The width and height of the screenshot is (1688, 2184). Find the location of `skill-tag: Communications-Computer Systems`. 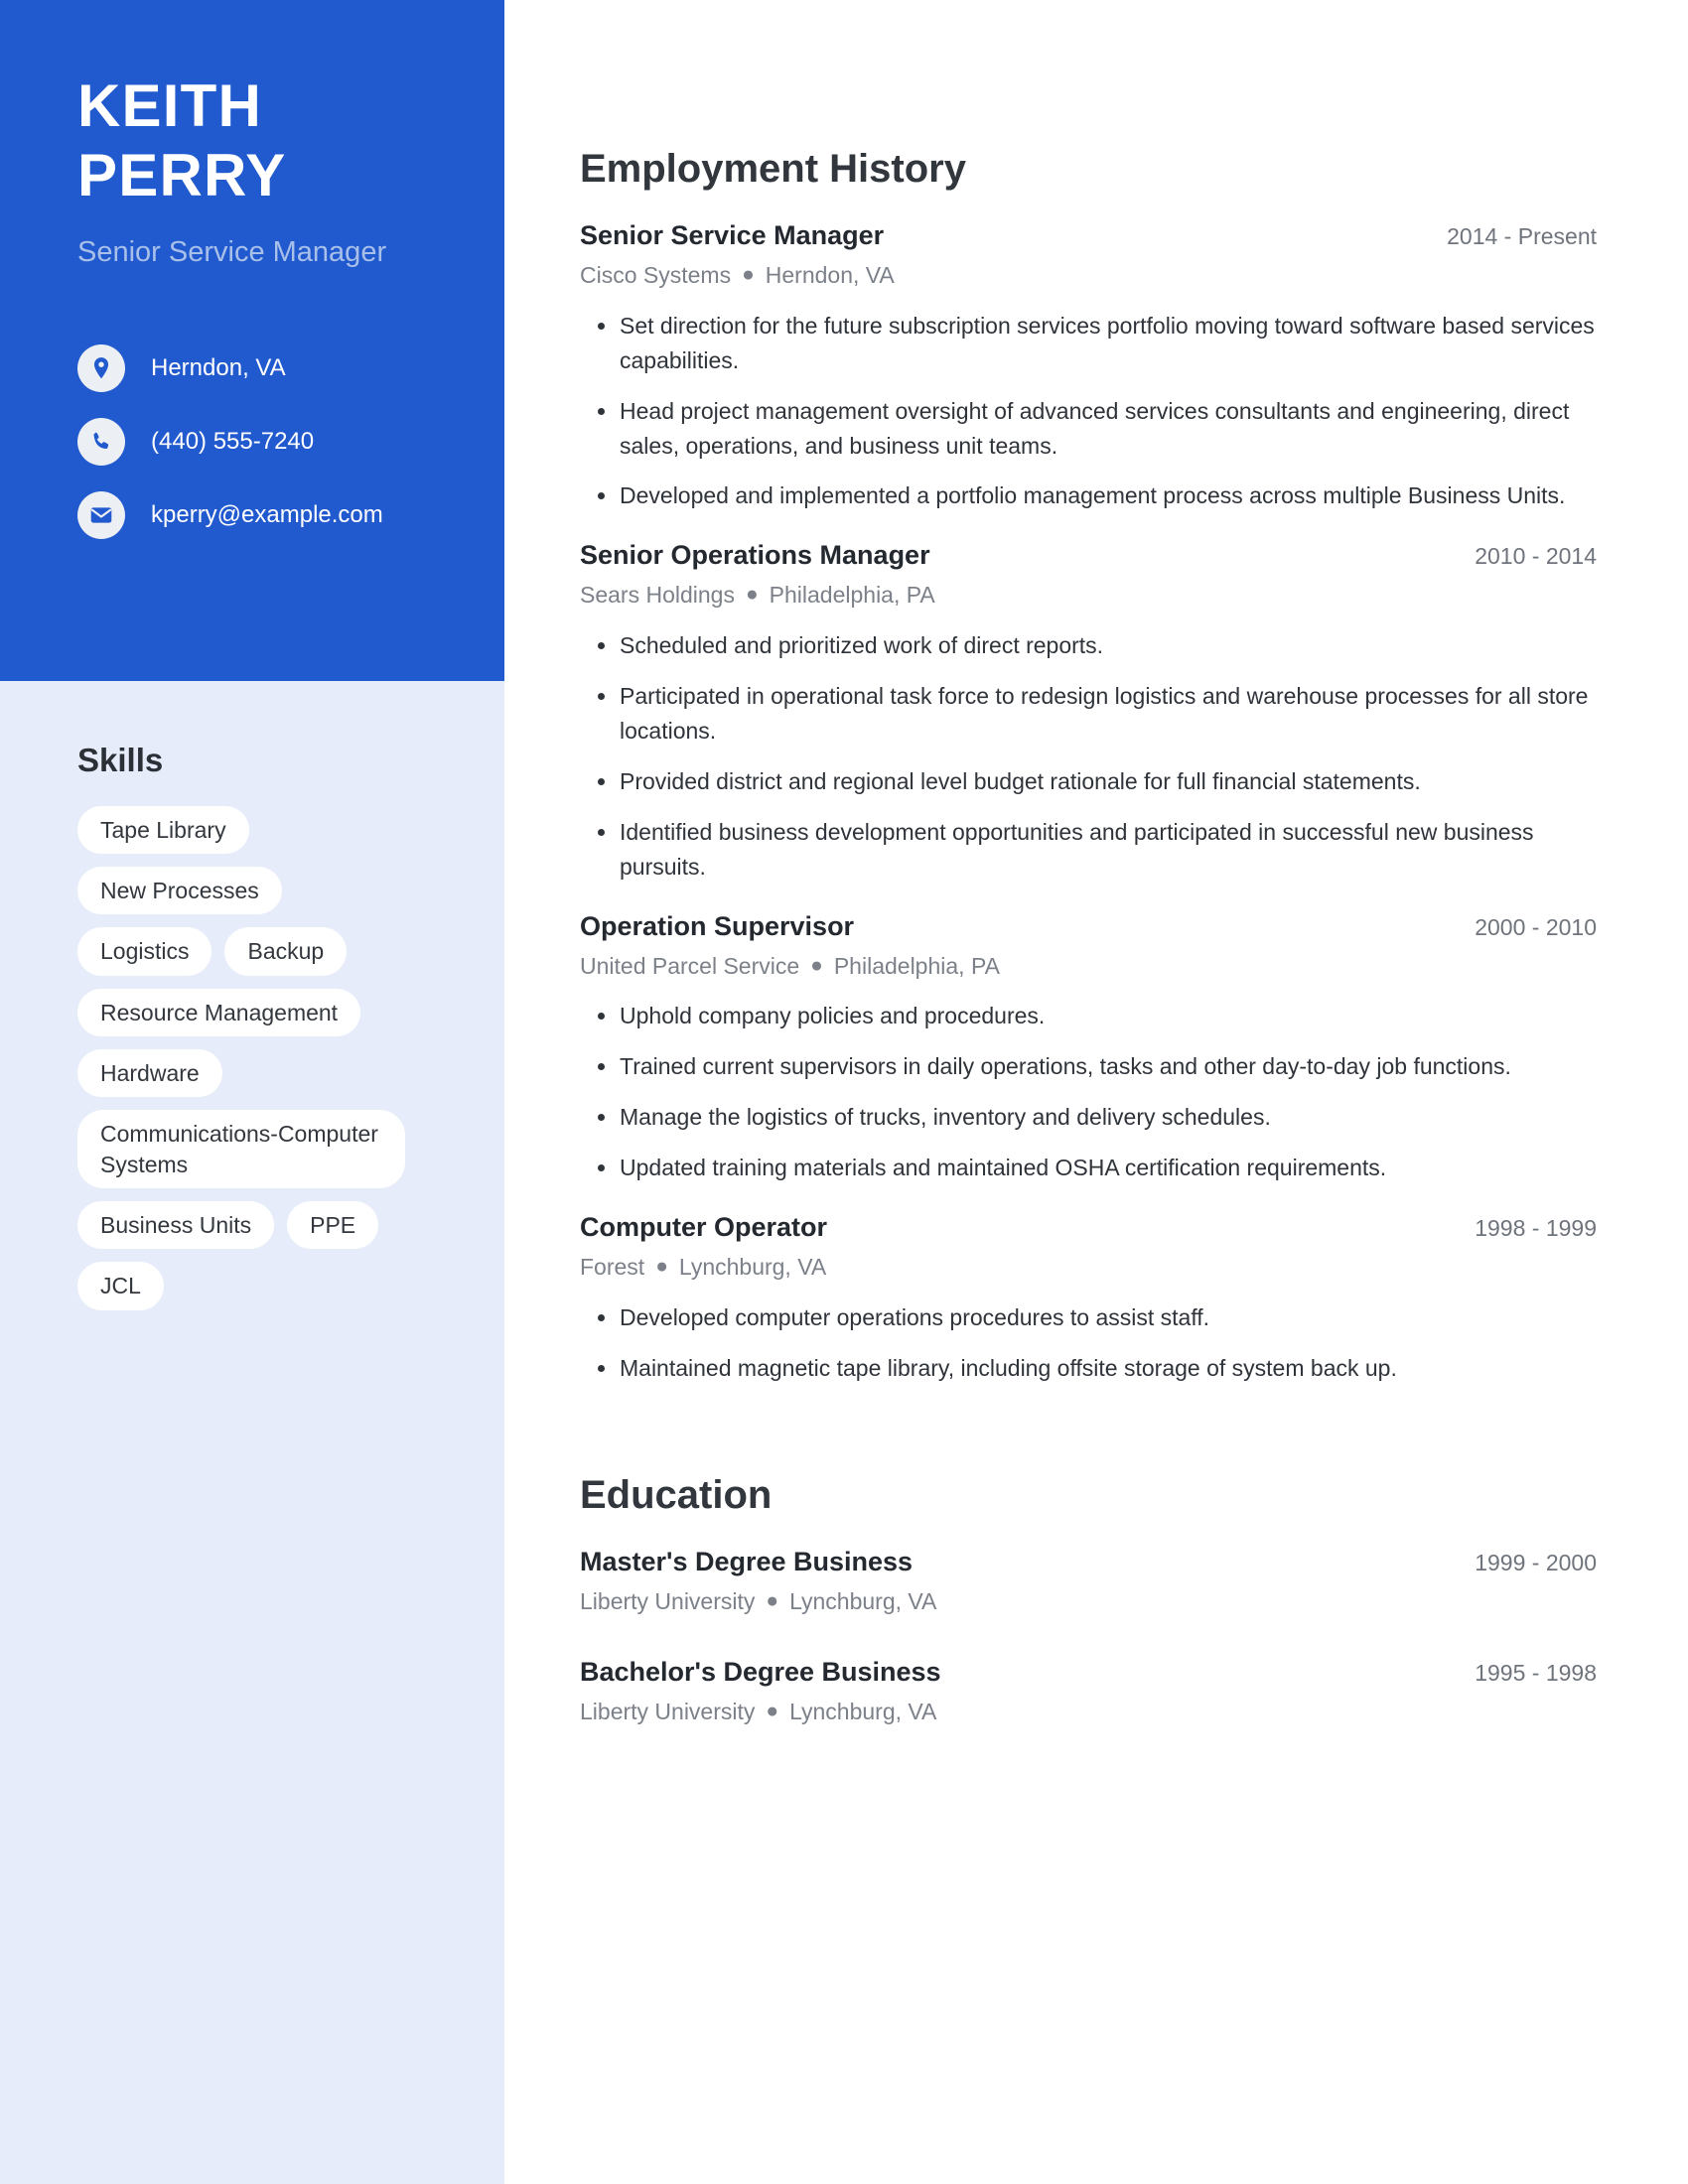

skill-tag: Communications-Computer Systems is located at coordinates (241, 1149).